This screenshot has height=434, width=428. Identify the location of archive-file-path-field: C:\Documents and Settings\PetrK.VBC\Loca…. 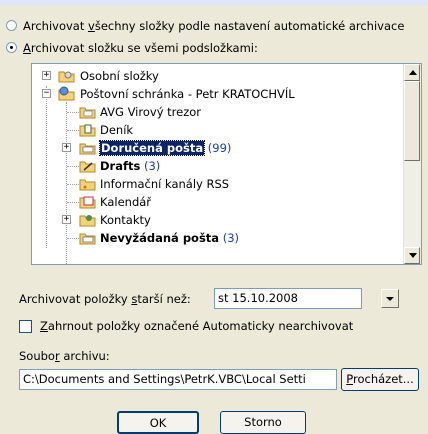
(178, 379).